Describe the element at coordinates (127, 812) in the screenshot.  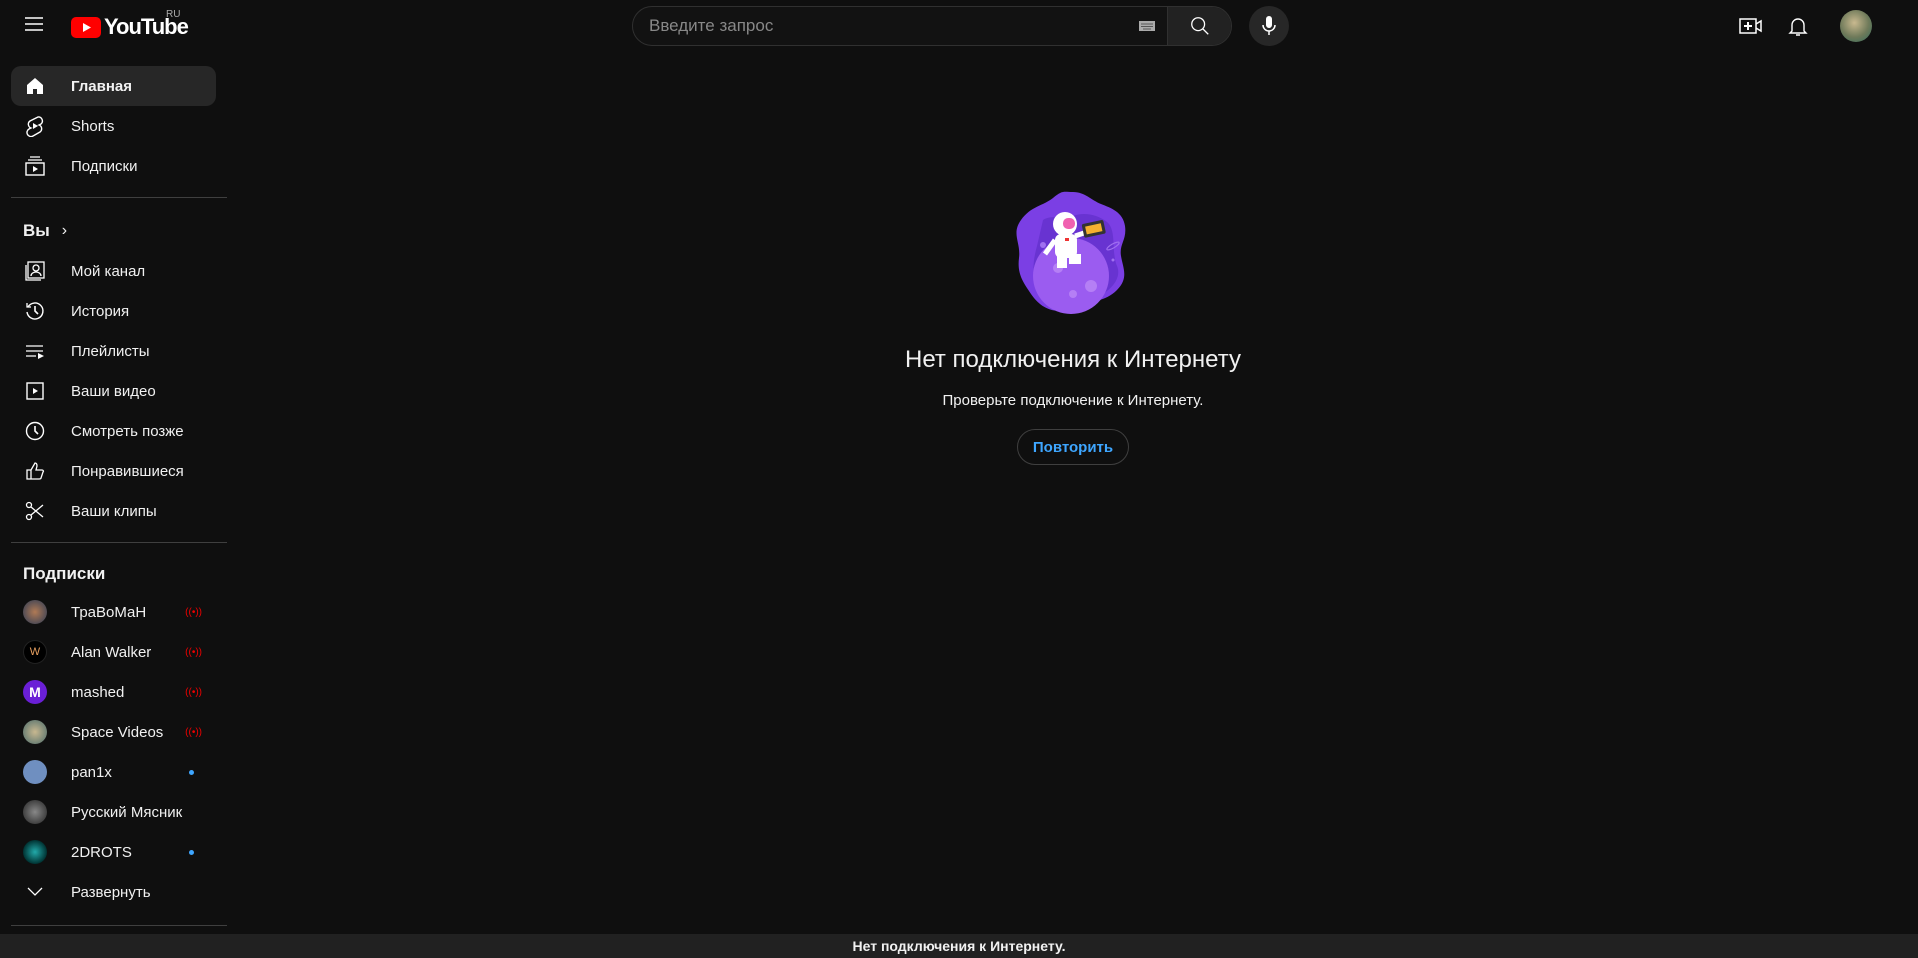
I see `channel-name: Русский Мясник` at that location.